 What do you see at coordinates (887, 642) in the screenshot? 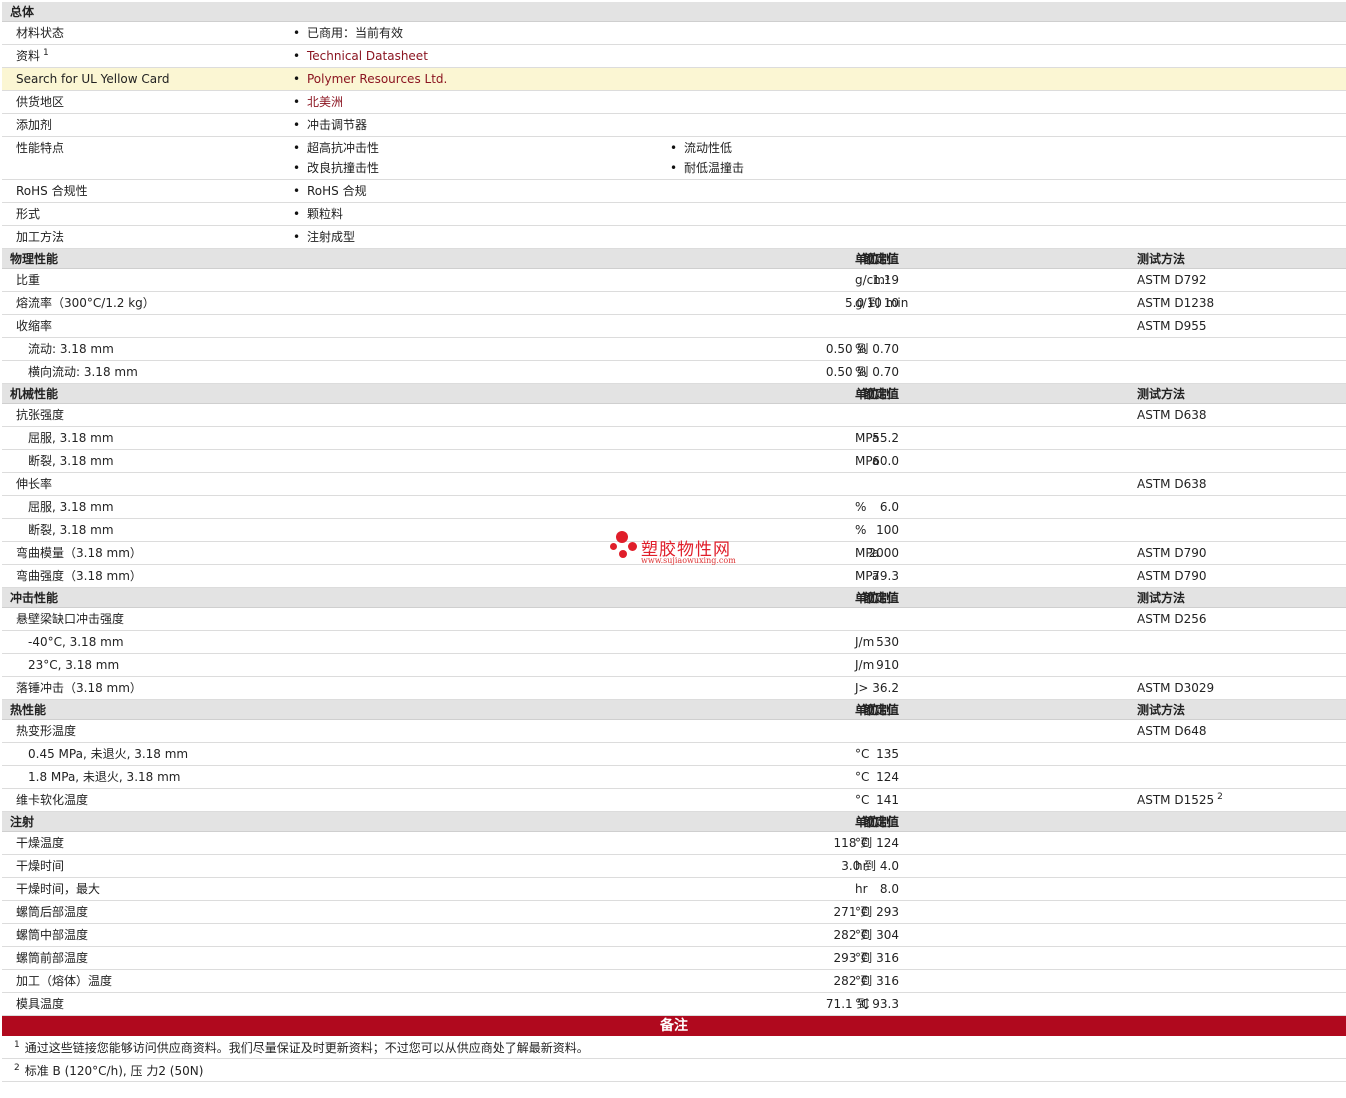
I see `property-value: 530` at bounding box center [887, 642].